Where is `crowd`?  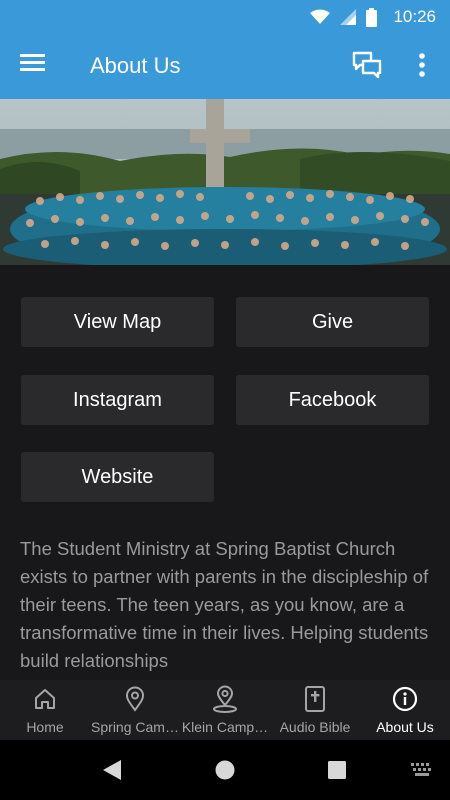
crowd is located at coordinates (225, 226).